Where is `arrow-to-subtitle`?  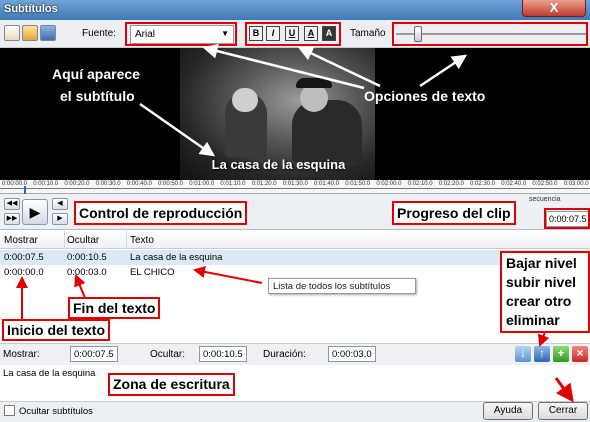 arrow-to-subtitle is located at coordinates (177, 129).